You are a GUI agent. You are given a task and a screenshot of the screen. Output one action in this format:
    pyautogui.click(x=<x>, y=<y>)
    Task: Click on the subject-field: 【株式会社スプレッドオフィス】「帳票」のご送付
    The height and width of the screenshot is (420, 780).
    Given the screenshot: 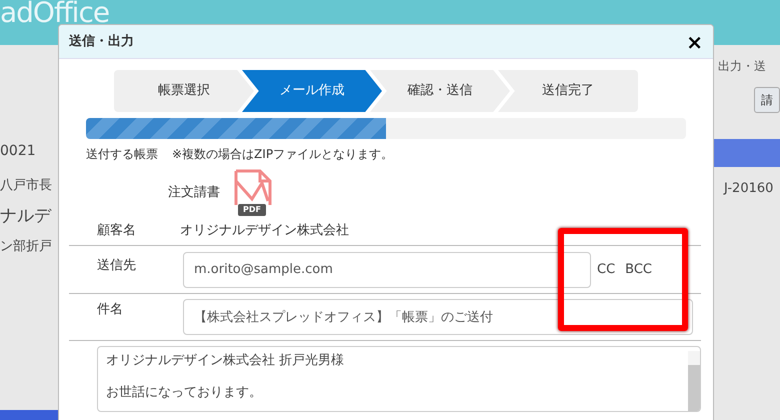 What is the action you would take?
    pyautogui.click(x=438, y=317)
    